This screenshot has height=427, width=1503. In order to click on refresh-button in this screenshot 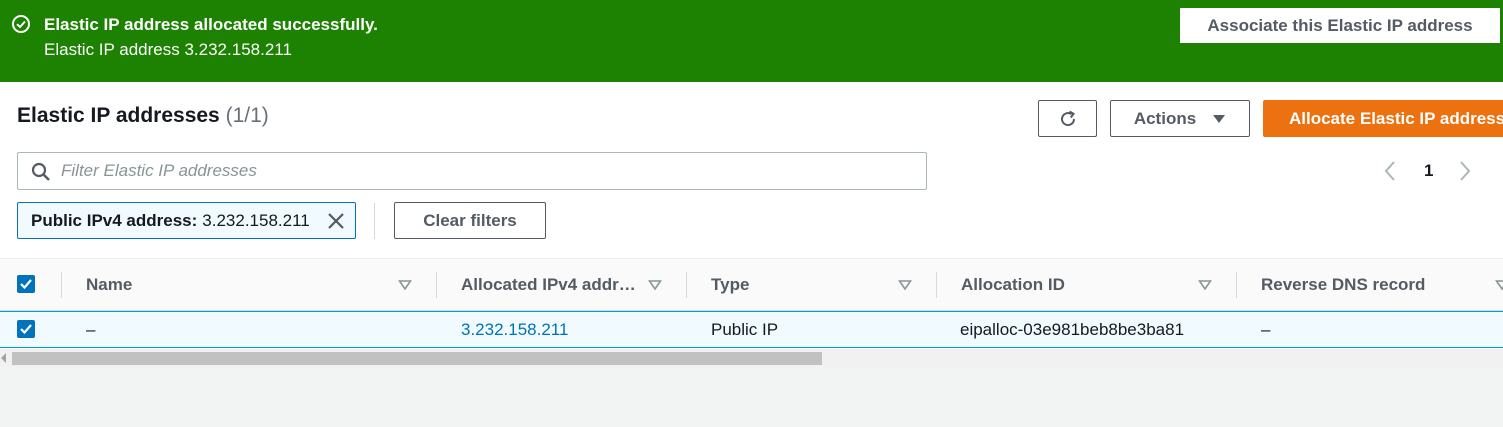, I will do `click(1067, 118)`.